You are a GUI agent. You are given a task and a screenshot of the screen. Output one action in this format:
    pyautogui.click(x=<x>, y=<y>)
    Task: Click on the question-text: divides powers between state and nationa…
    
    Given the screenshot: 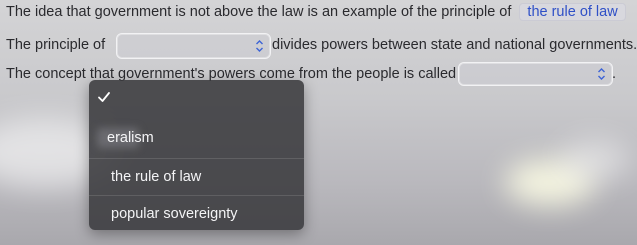 What is the action you would take?
    pyautogui.click(x=454, y=45)
    